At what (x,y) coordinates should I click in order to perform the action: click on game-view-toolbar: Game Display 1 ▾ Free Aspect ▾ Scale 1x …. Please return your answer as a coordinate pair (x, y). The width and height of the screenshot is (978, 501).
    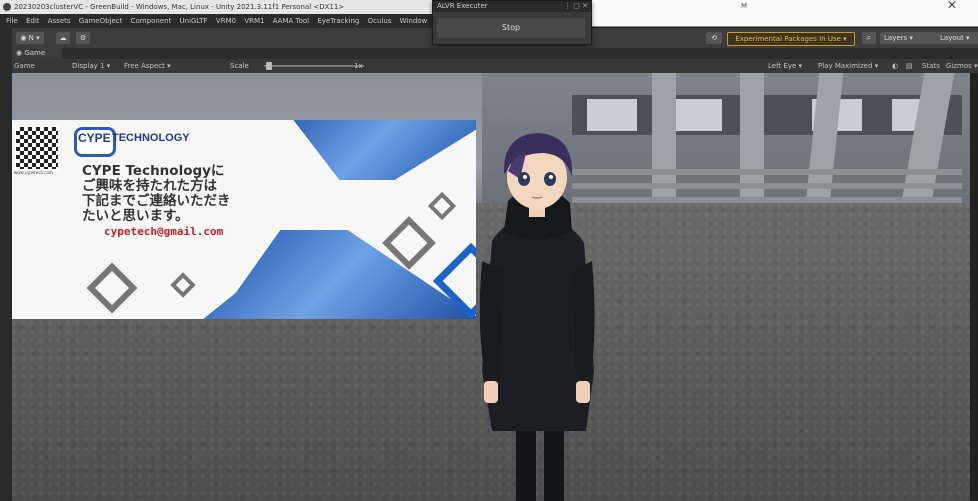
    Looking at the image, I should click on (495, 66).